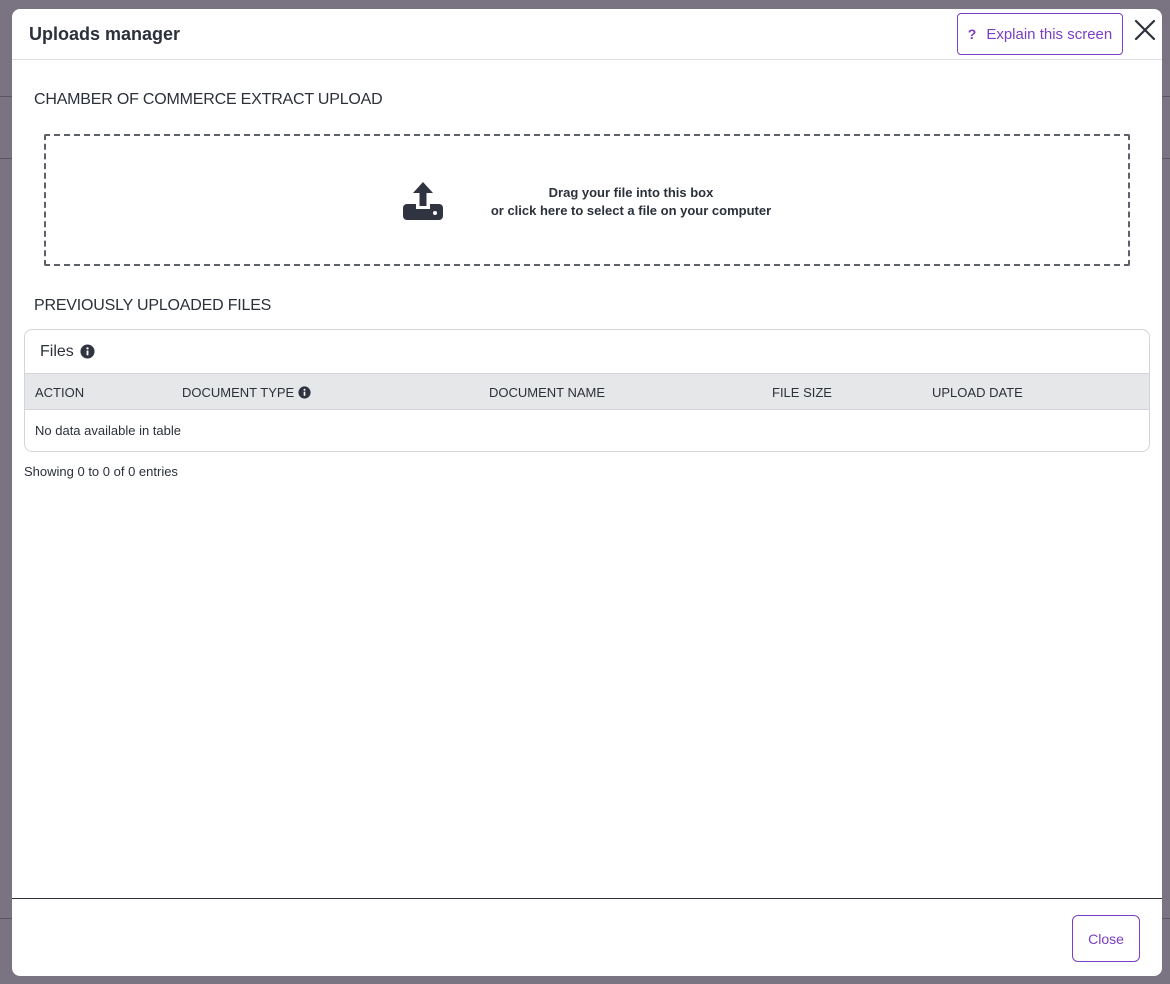 This screenshot has width=1170, height=984. Describe the element at coordinates (101, 471) in the screenshot. I see `table-info-text: Showing 0 to 0 of 0 entries` at that location.